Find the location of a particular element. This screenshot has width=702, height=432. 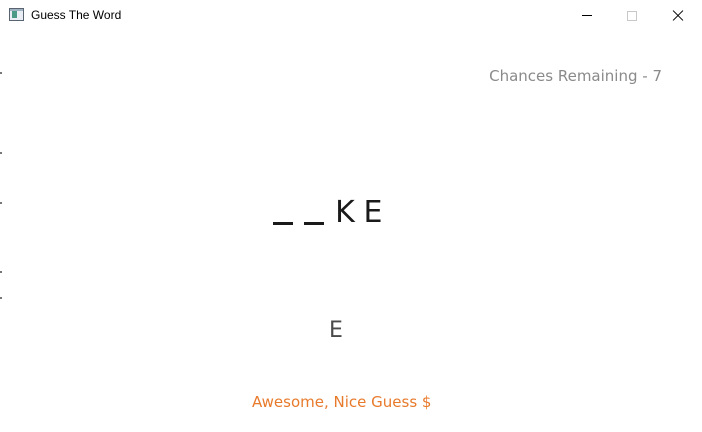

maximize-button is located at coordinates (632, 15).